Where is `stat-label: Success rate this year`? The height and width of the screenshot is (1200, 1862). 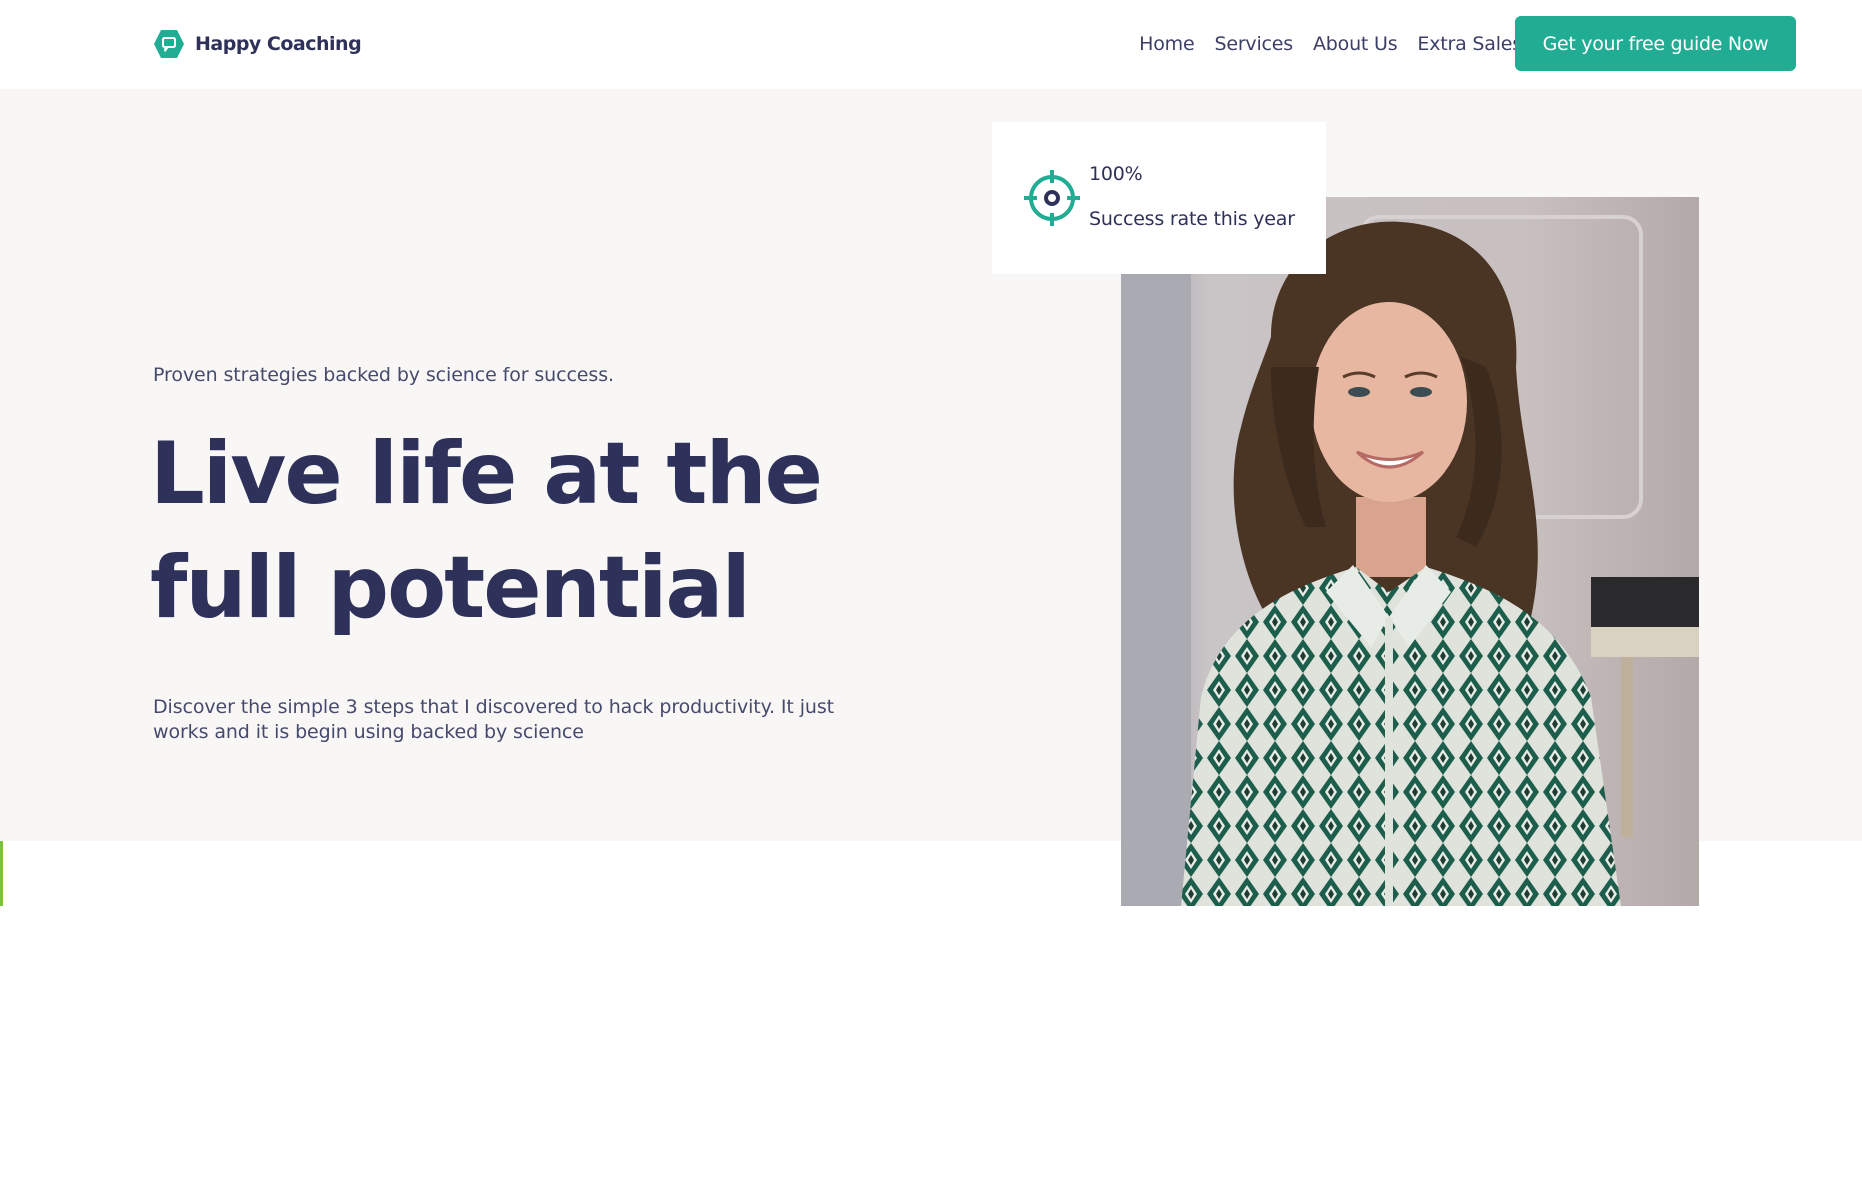 stat-label: Success rate this year is located at coordinates (1192, 219).